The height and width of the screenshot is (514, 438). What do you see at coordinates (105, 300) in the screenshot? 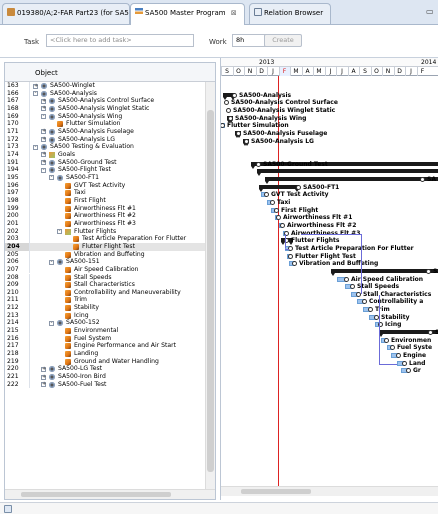
I see `outline-row: 211 Trim` at bounding box center [105, 300].